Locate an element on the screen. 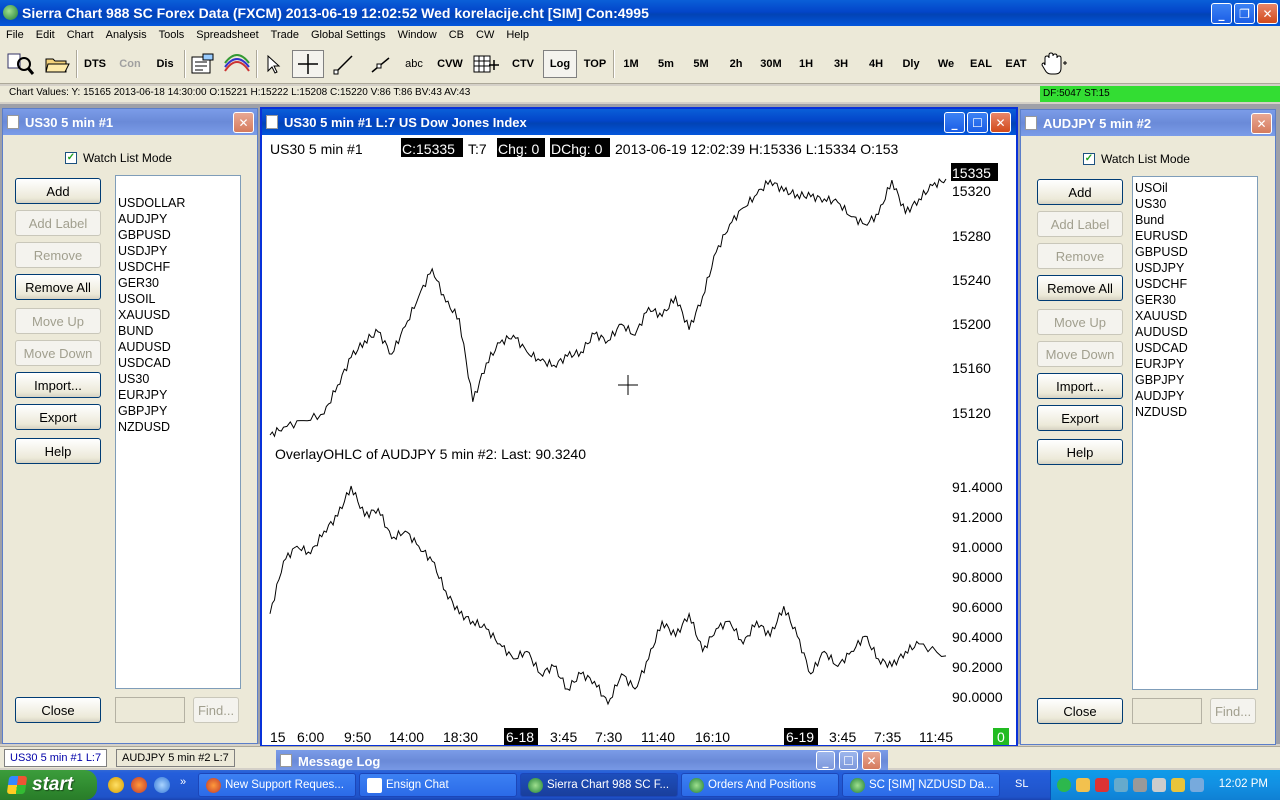  chart-close-button: ✕ is located at coordinates (1000, 122).